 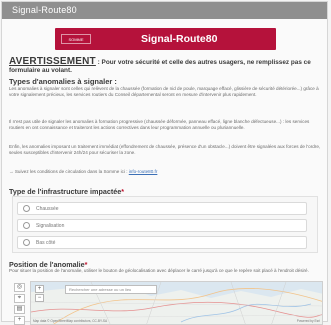 What do you see at coordinates (39, 298) in the screenshot?
I see `zoom-out-button: −` at bounding box center [39, 298].